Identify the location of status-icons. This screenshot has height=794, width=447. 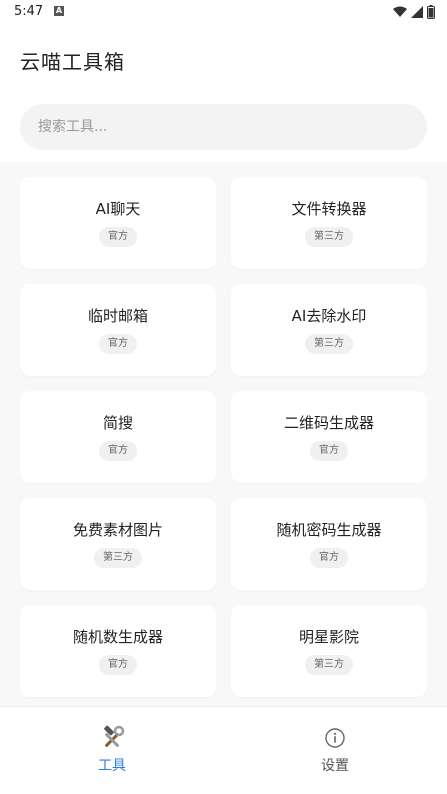
(414, 12).